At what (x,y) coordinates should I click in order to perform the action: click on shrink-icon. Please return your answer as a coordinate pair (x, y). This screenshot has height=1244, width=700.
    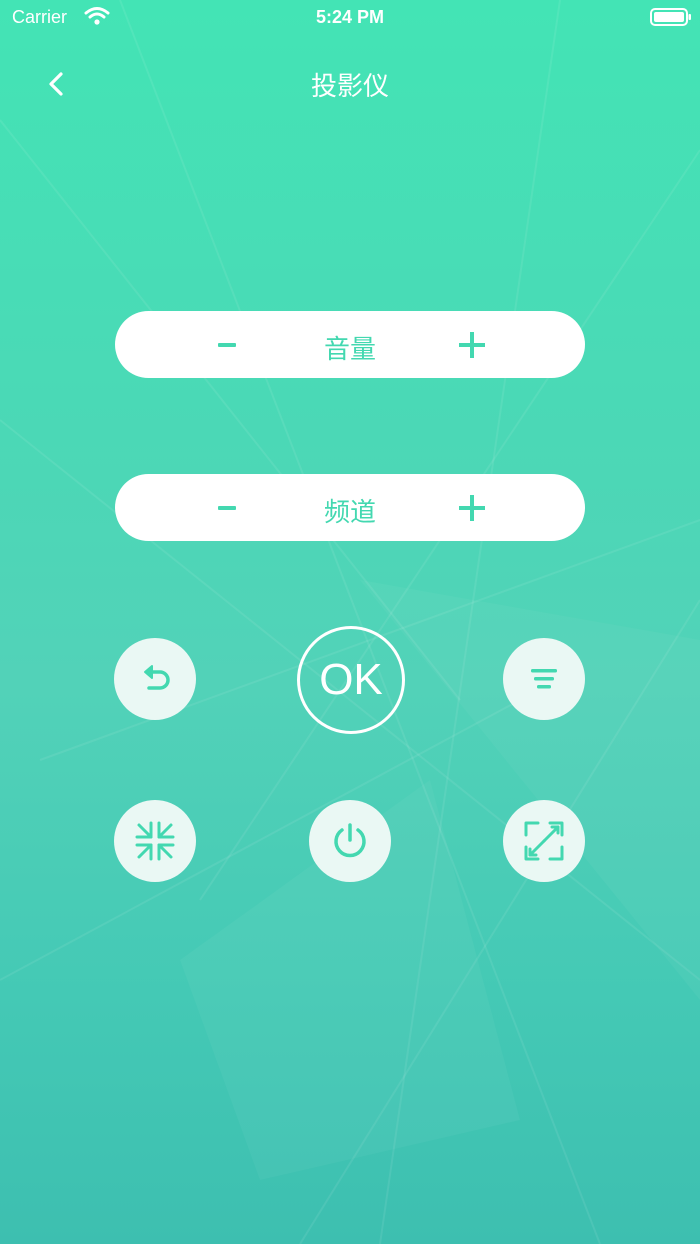
    Looking at the image, I should click on (155, 841).